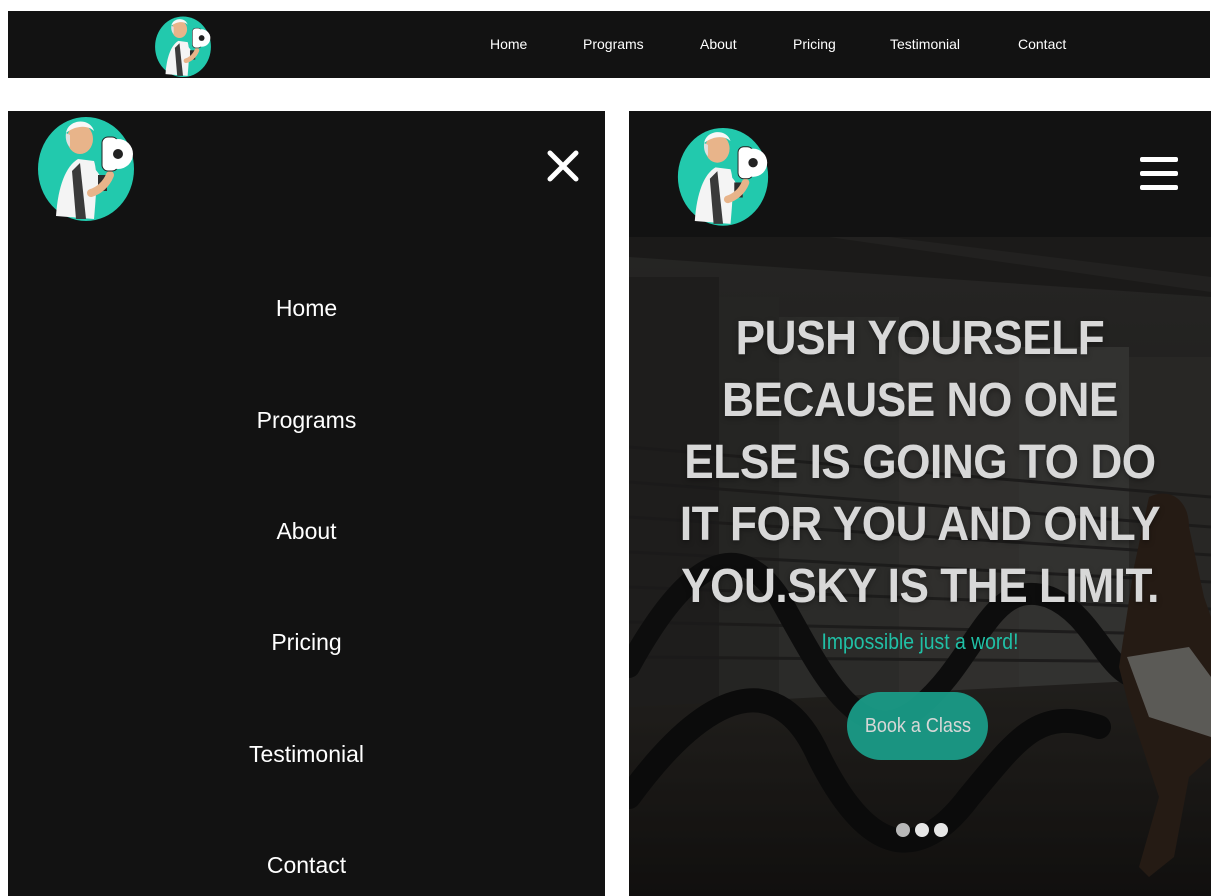 This screenshot has width=1211, height=896. What do you see at coordinates (306, 308) in the screenshot?
I see `menu-item-home: Home` at bounding box center [306, 308].